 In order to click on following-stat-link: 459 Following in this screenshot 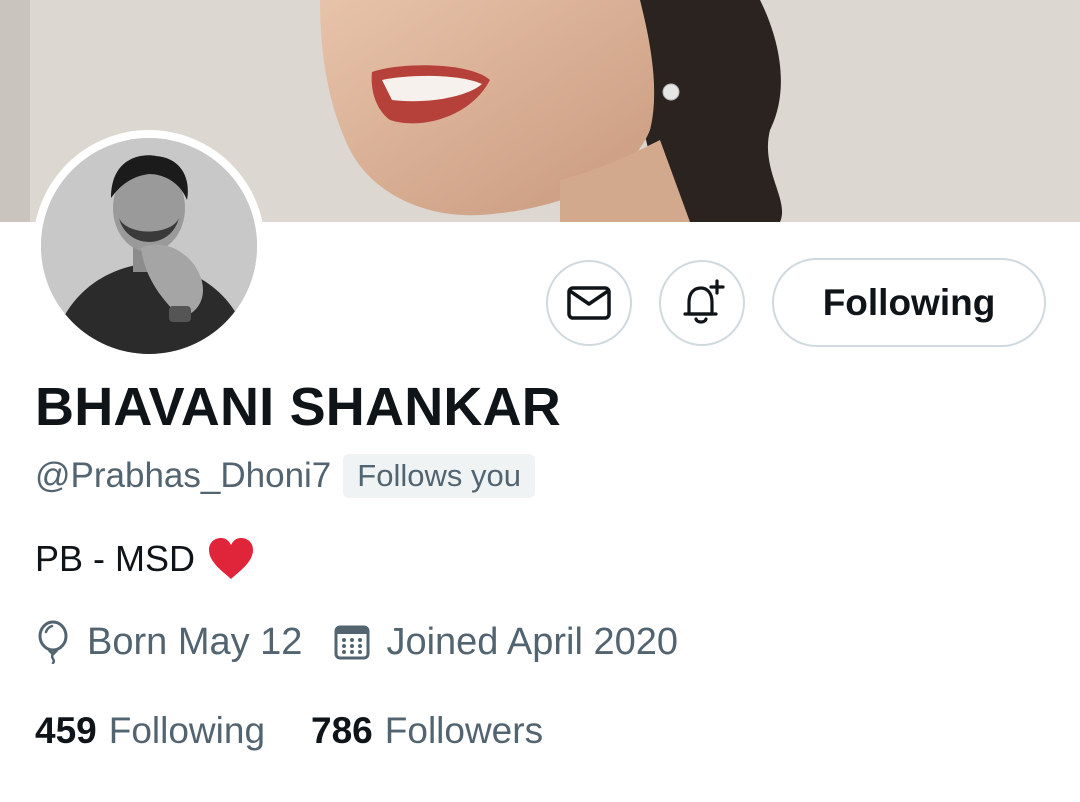, I will do `click(150, 731)`.